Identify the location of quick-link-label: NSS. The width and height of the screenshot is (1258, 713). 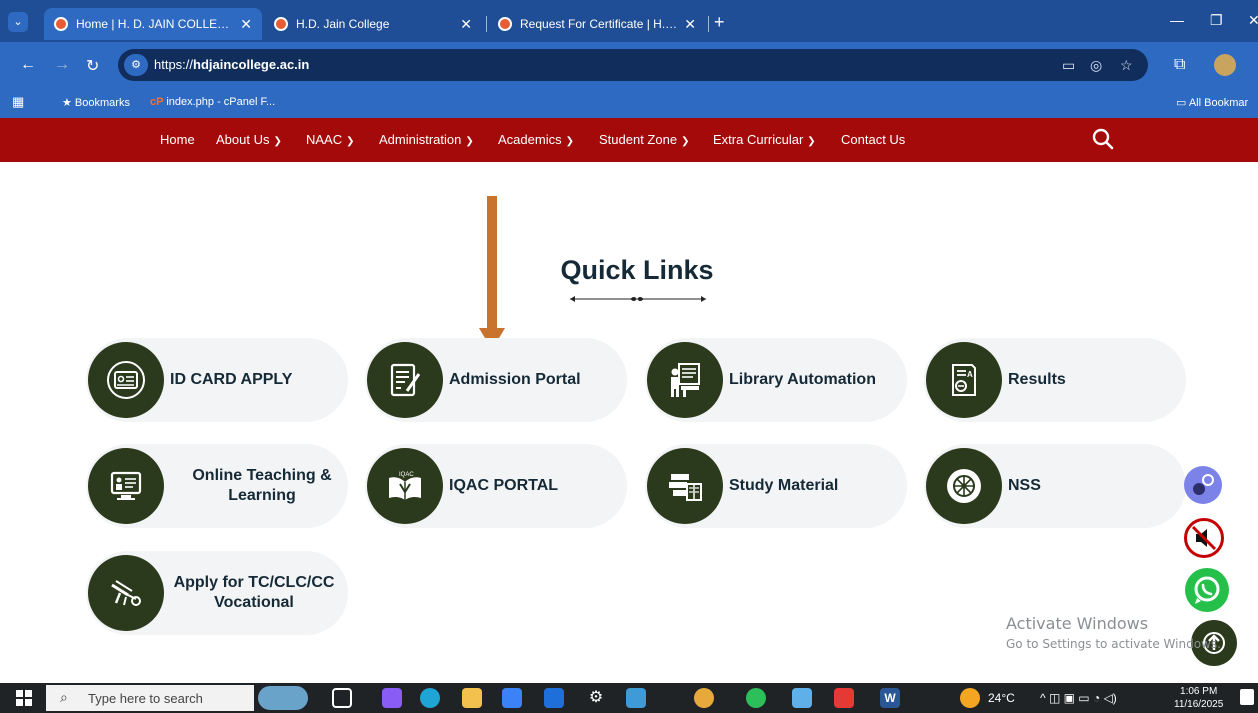
(1024, 485).